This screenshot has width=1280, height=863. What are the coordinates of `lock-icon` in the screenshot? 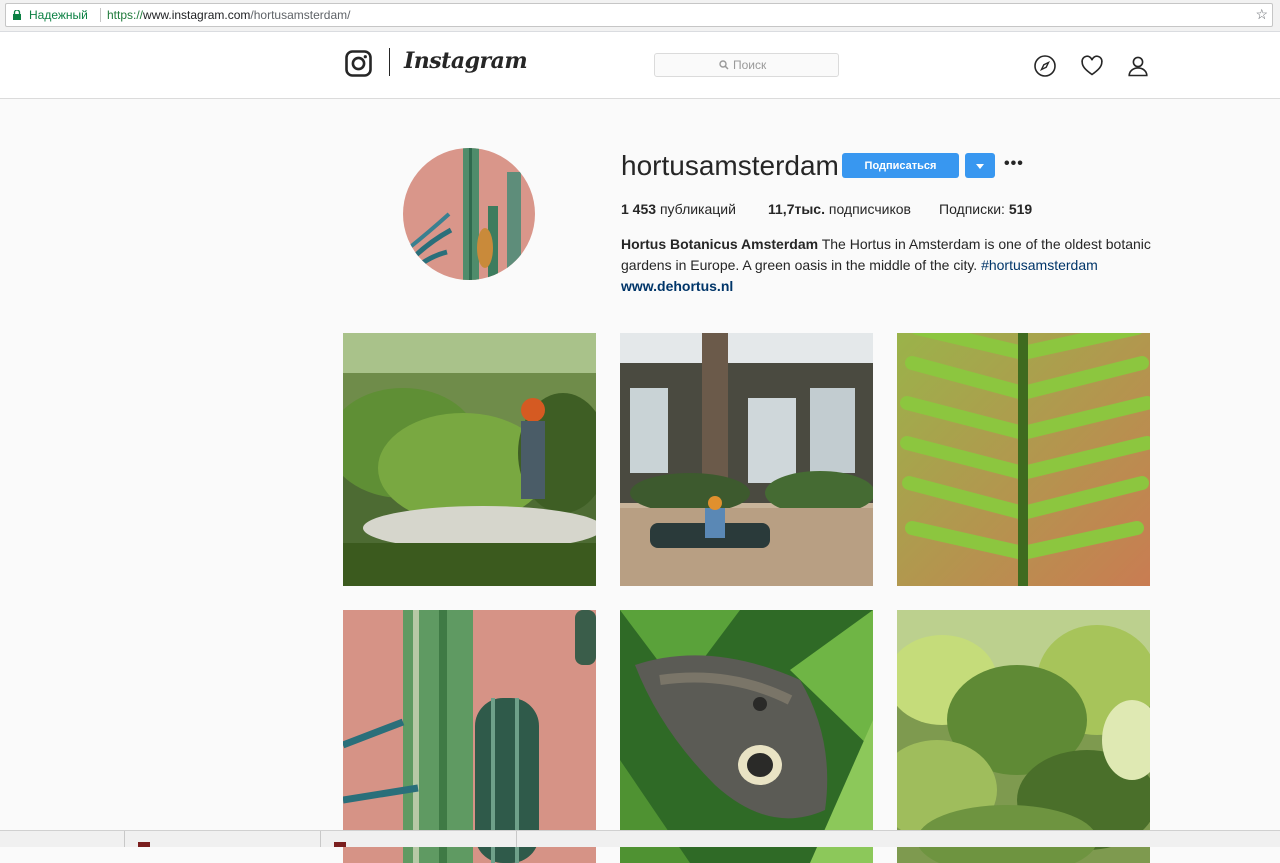 It's located at (17, 15).